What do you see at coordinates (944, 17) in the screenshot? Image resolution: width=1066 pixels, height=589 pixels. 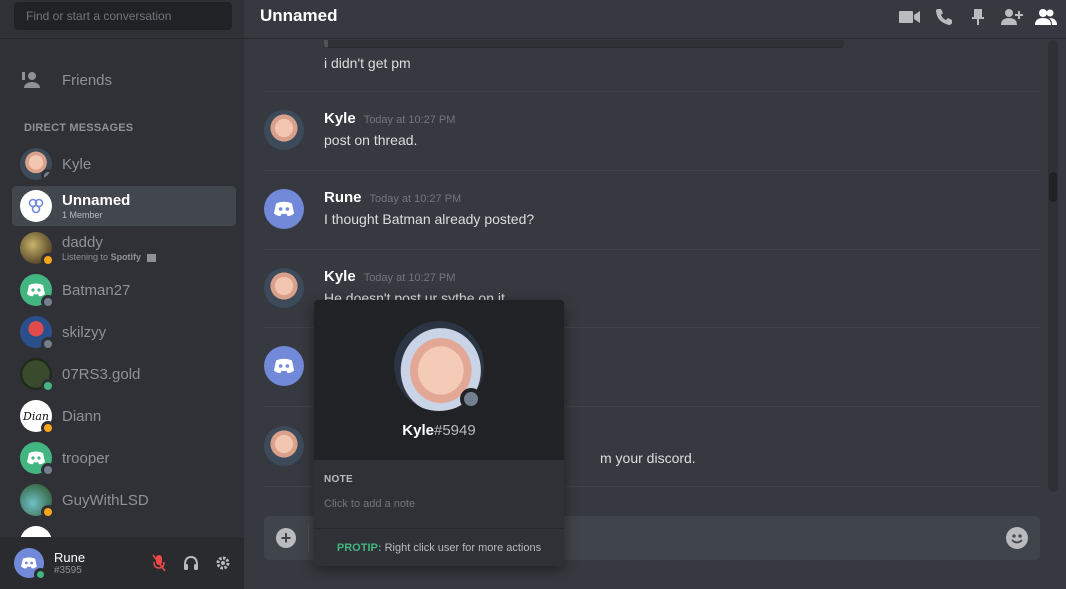 I see `voice-call-icon` at bounding box center [944, 17].